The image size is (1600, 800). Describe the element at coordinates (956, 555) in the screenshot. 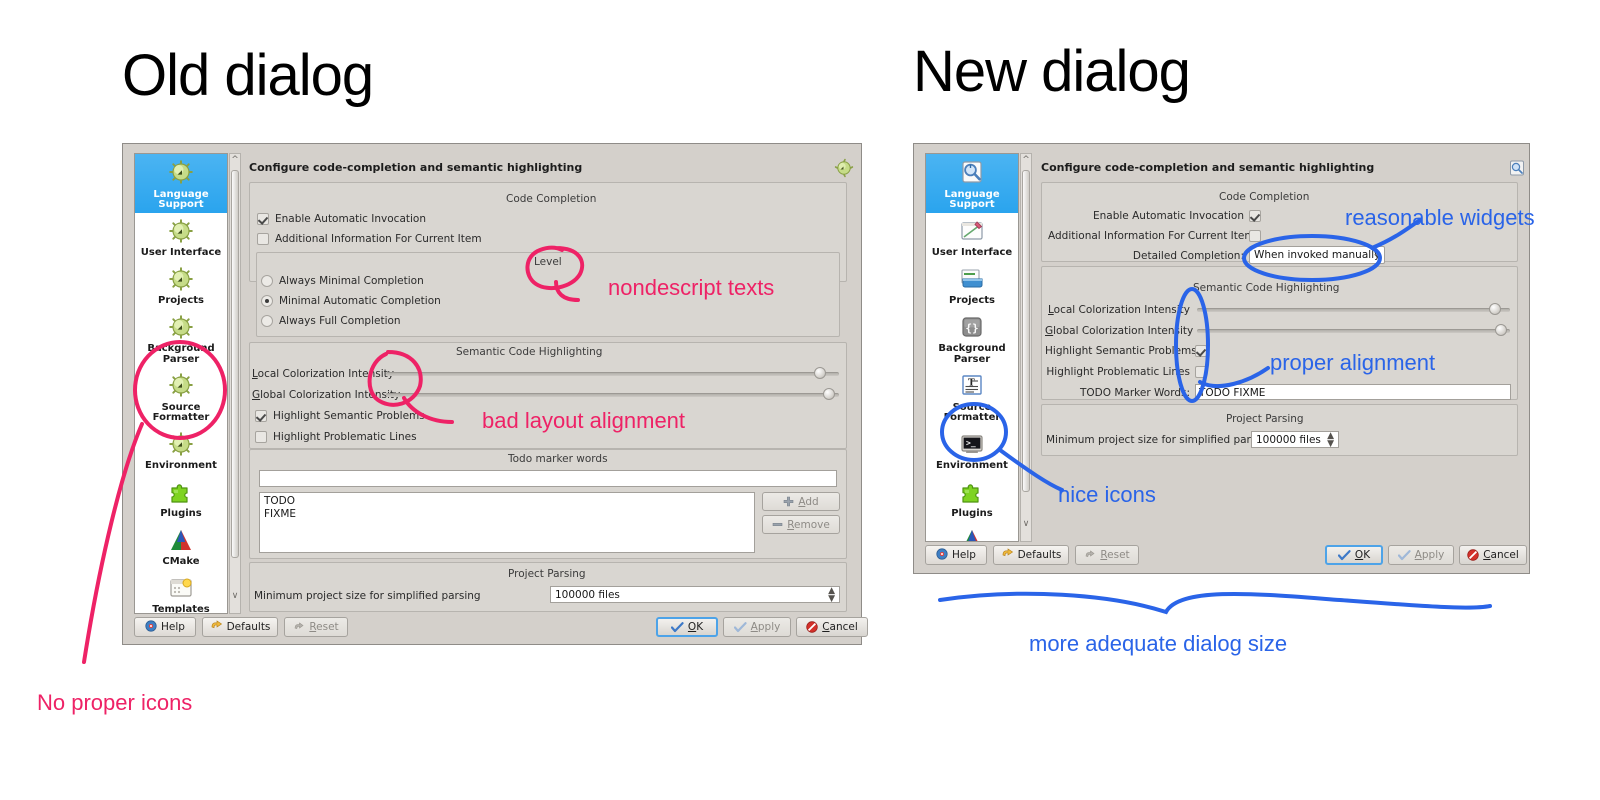

I see `new-help-button: Help` at that location.